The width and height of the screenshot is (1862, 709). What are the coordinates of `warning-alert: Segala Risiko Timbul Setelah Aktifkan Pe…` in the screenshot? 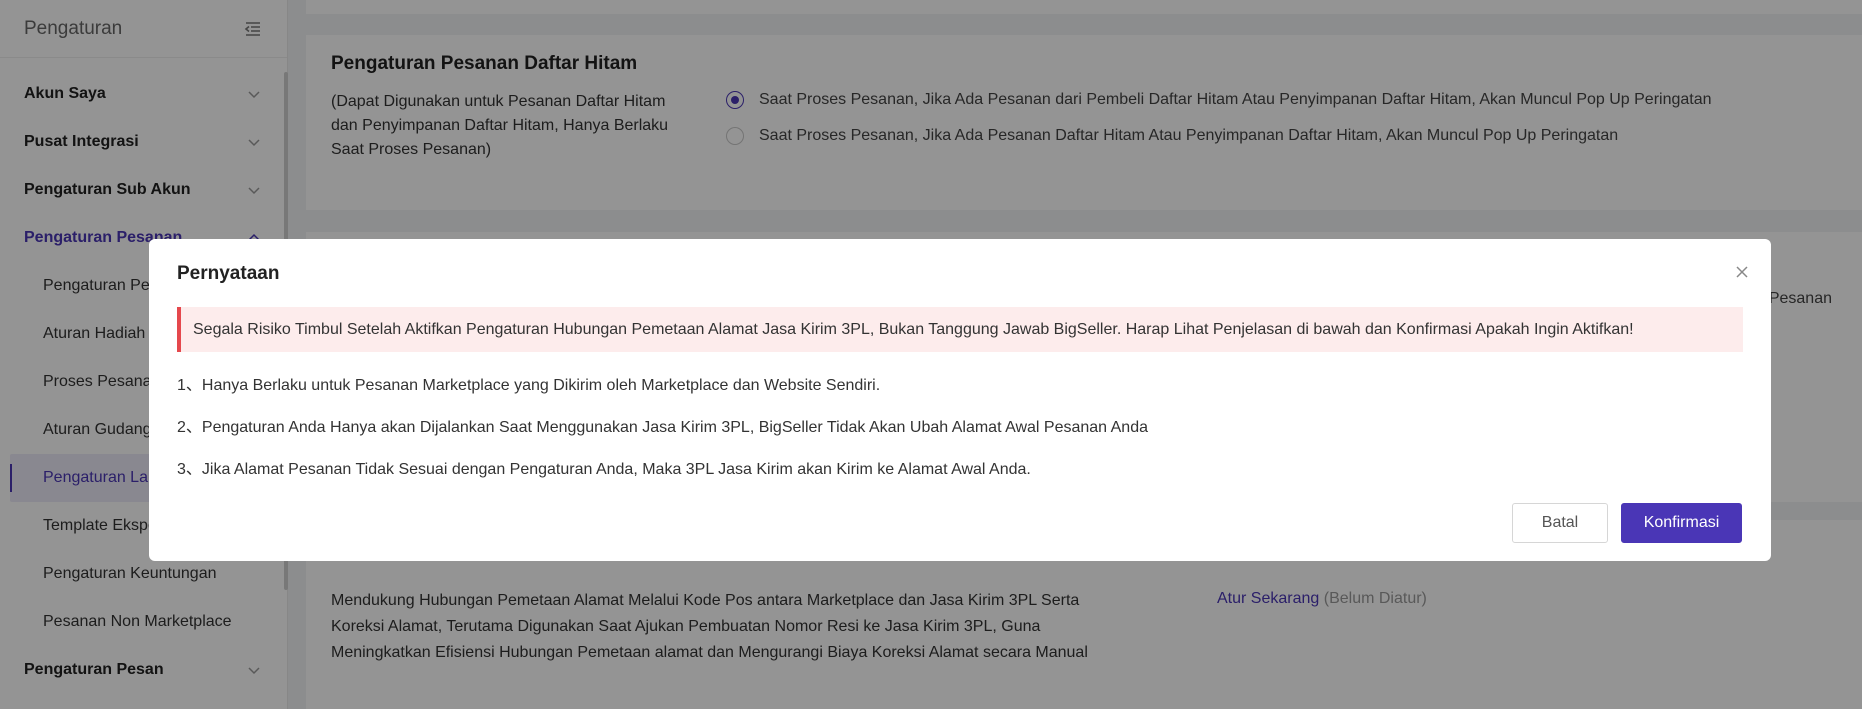 It's located at (960, 329).